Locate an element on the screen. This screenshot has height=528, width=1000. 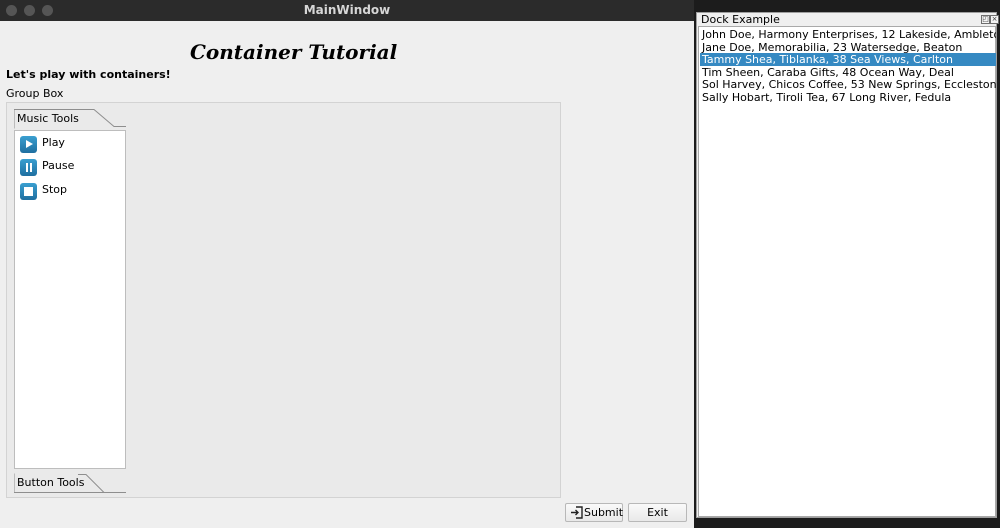
pause-item: Pause is located at coordinates (69, 167).